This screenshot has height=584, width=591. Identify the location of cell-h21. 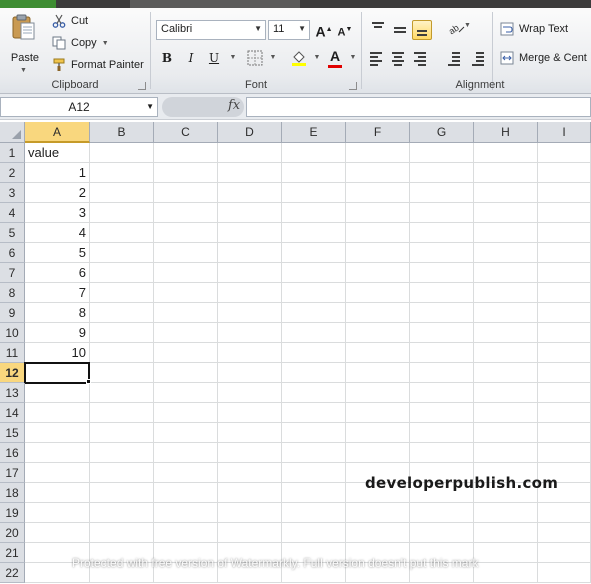
(506, 553).